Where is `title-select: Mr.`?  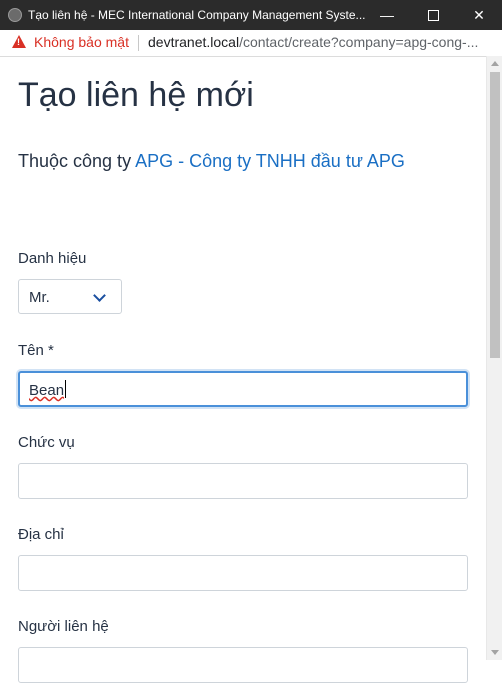
title-select: Mr. is located at coordinates (70, 296).